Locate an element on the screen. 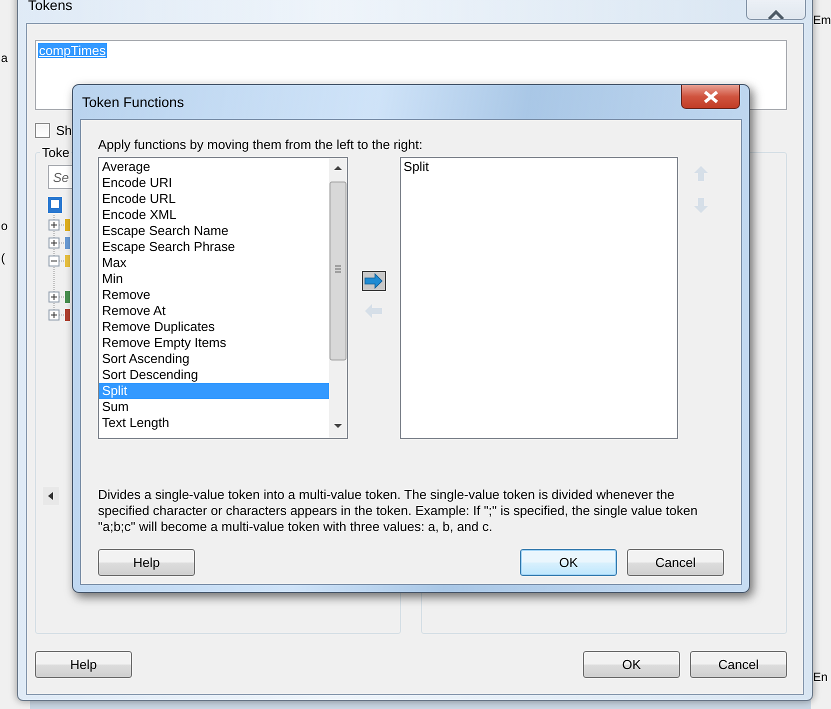 This screenshot has width=831, height=709. cut-off-text: Em is located at coordinates (822, 20).